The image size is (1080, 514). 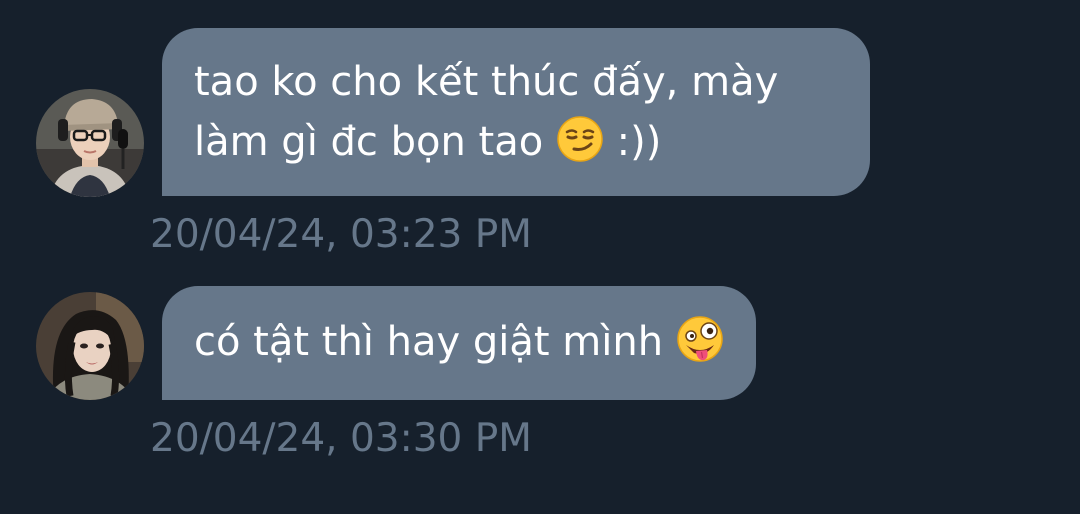 I want to click on zany-face-icon, so click(x=700, y=339).